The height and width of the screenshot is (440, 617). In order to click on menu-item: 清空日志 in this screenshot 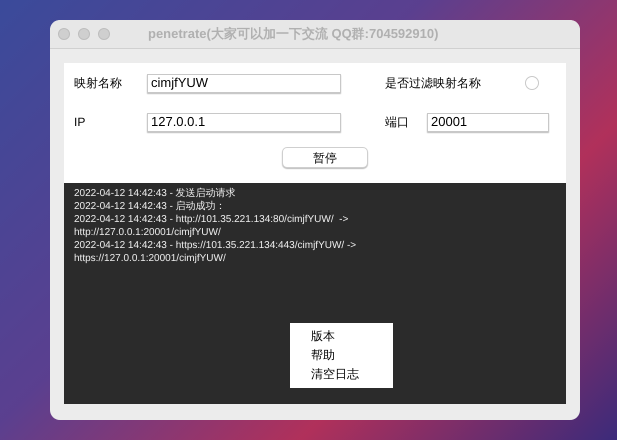, I will do `click(352, 374)`.